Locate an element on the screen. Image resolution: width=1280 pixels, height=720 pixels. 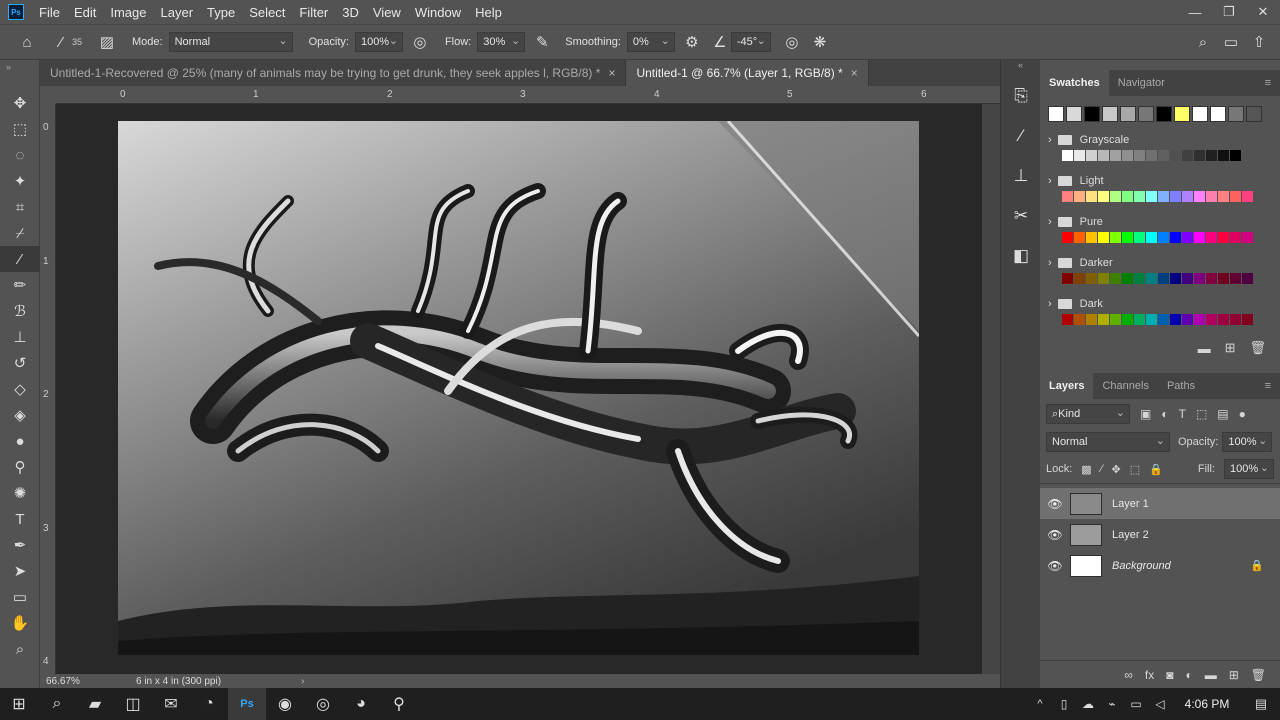
brush-settings-panel-icon: ⁄ is located at coordinates (1021, 136).